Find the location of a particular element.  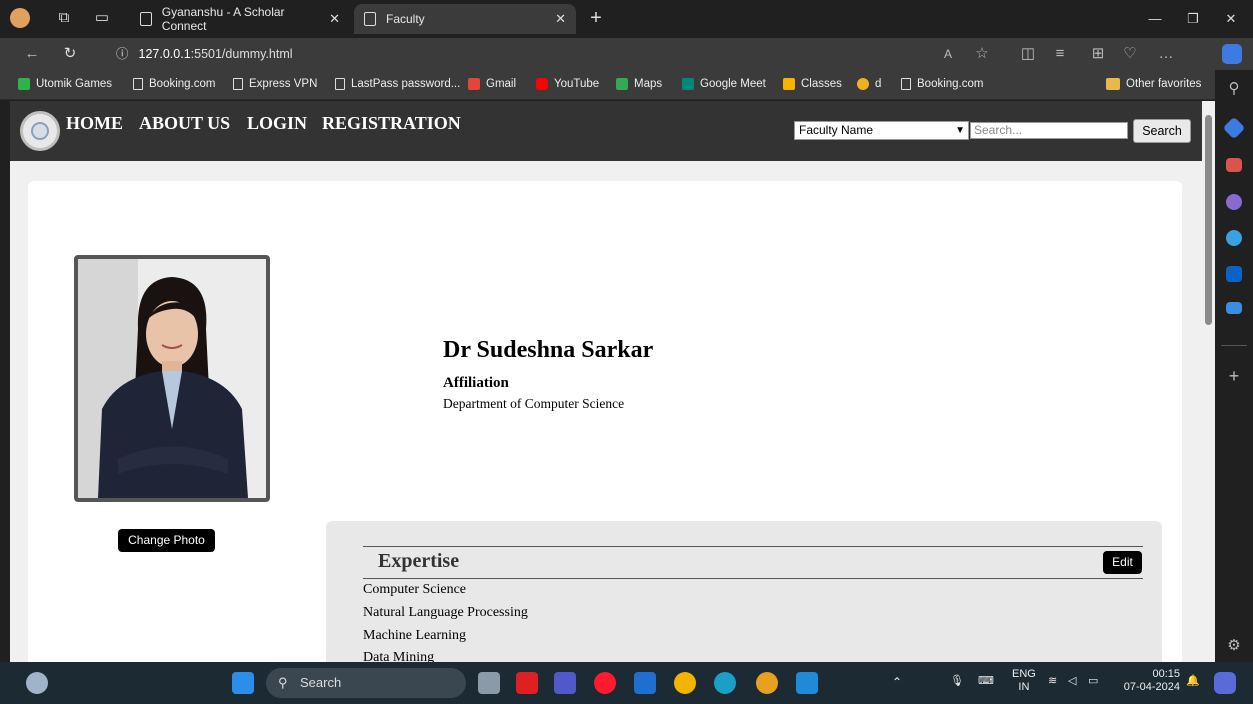

profile-avatar-icon is located at coordinates (20, 18).